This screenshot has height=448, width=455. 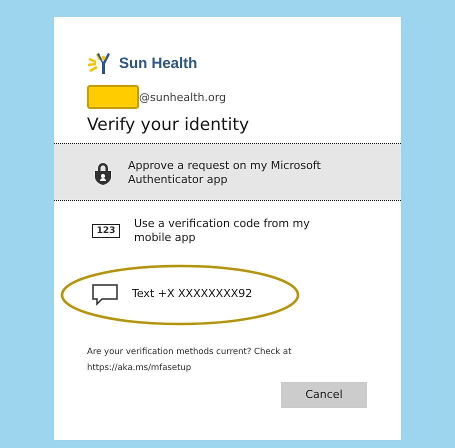 I want to click on code-icon: 123, so click(x=106, y=231).